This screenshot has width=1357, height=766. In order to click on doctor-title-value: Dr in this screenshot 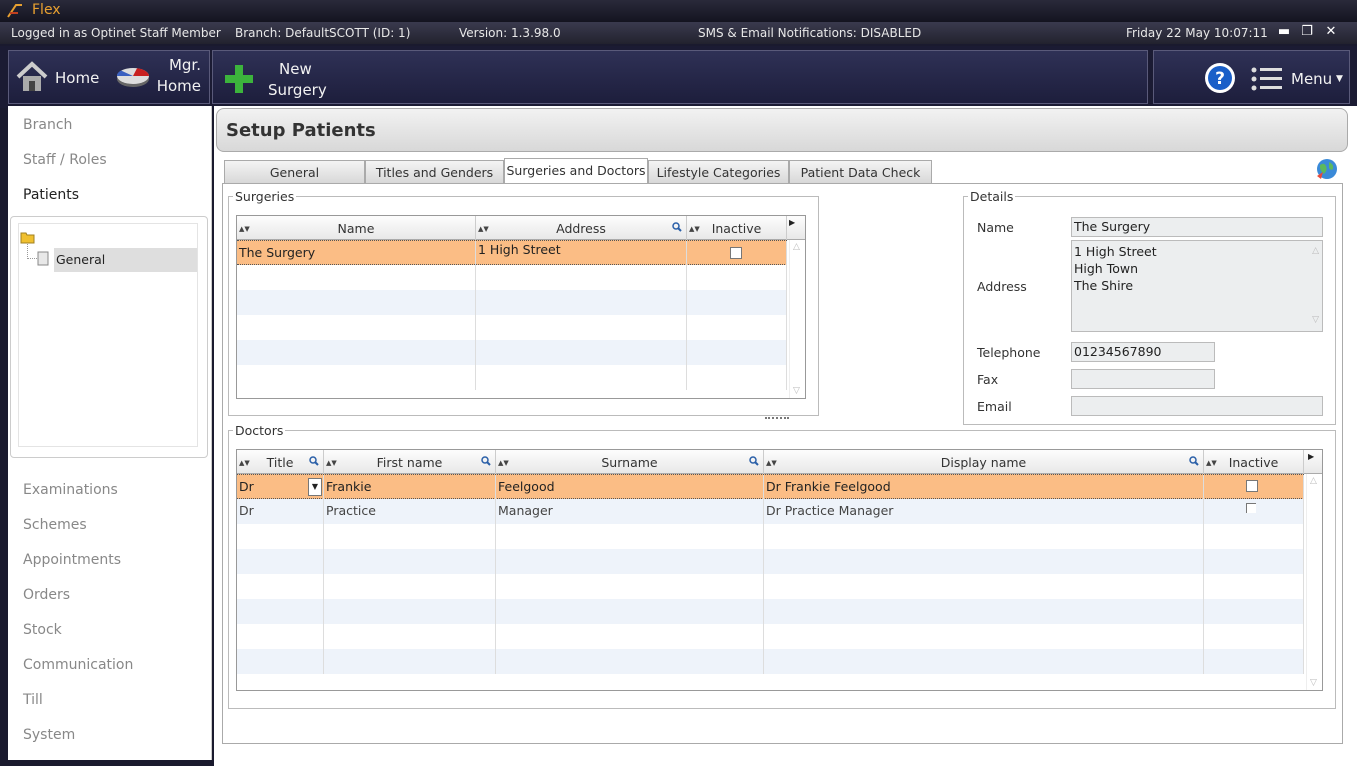, I will do `click(246, 486)`.